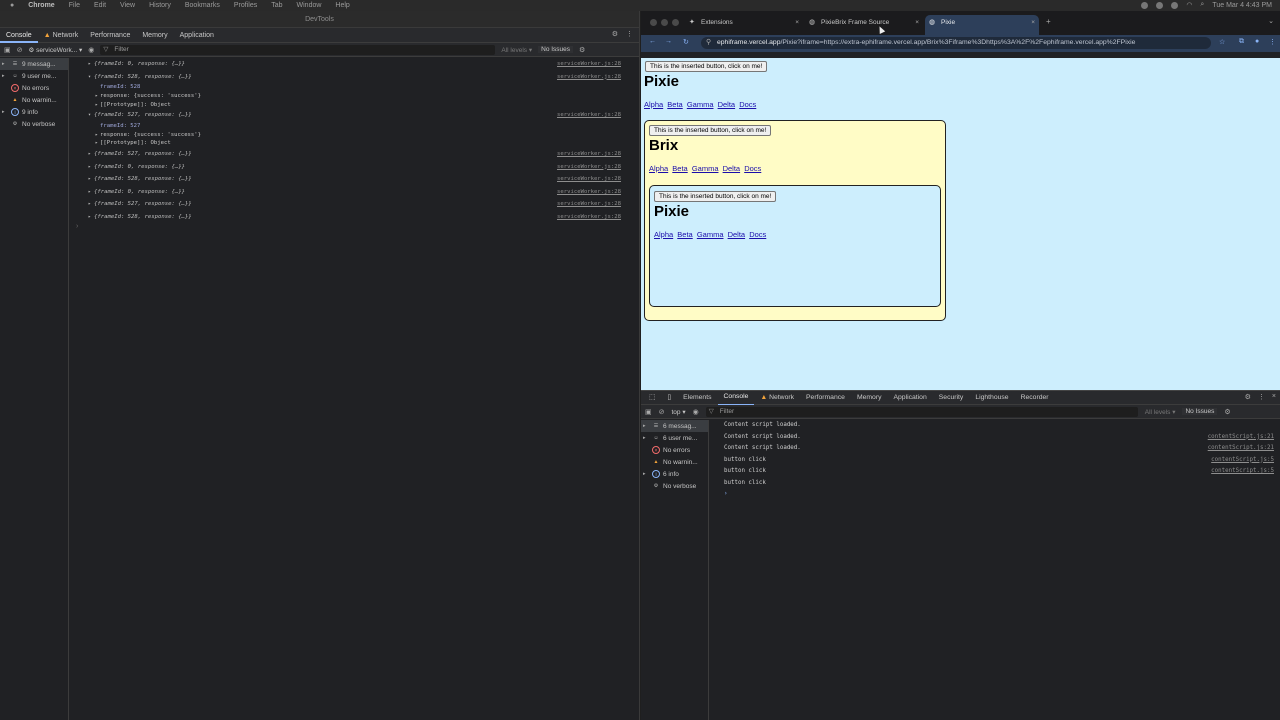 The image size is (1280, 720). Describe the element at coordinates (354, 135) in the screenshot. I see `log-property: ▸ response: {success: 'success'}` at that location.